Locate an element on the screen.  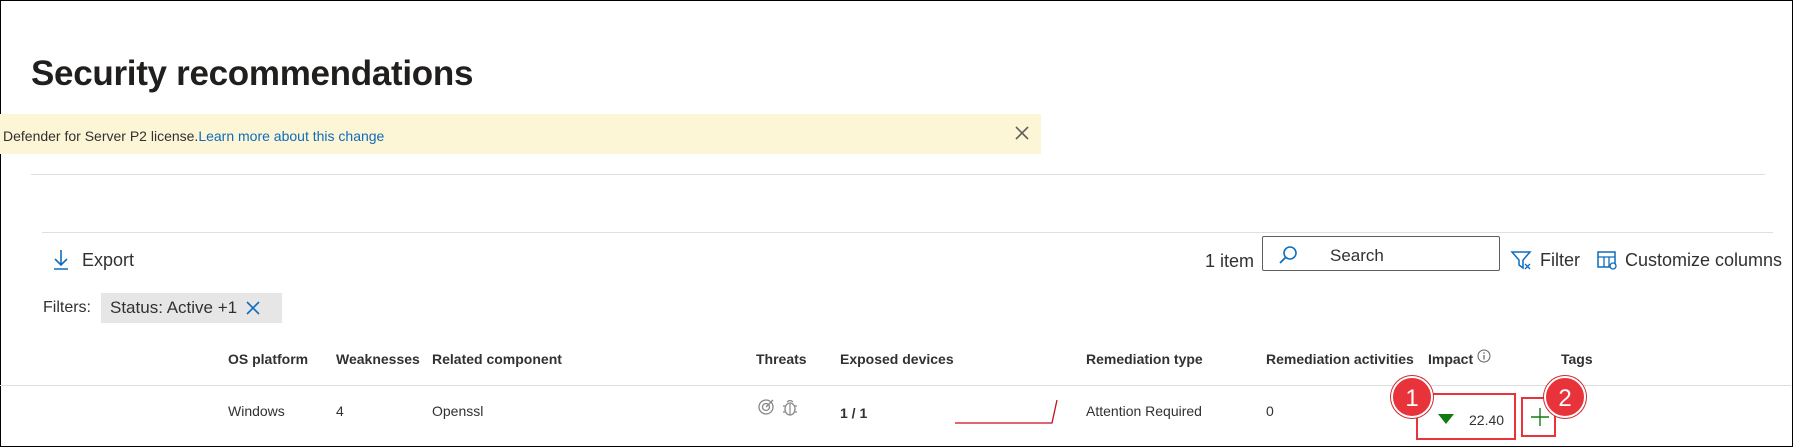
related-component-cell: Openssl is located at coordinates (458, 411).